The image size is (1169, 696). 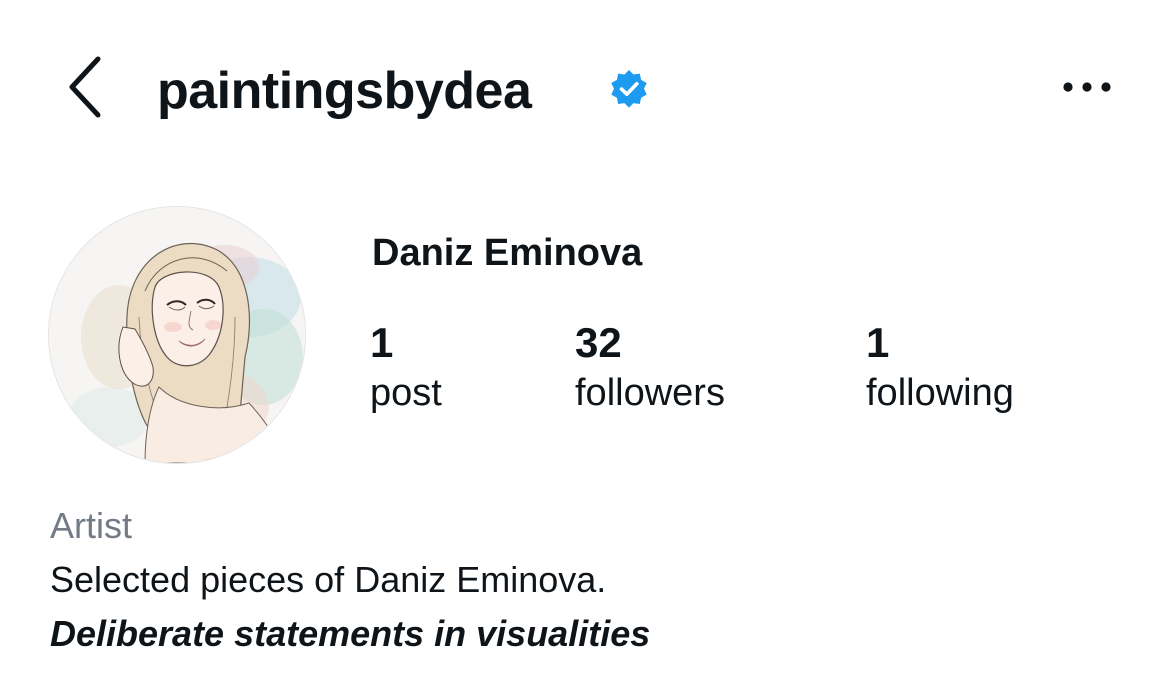 What do you see at coordinates (382, 342) in the screenshot?
I see `posts-count: 1` at bounding box center [382, 342].